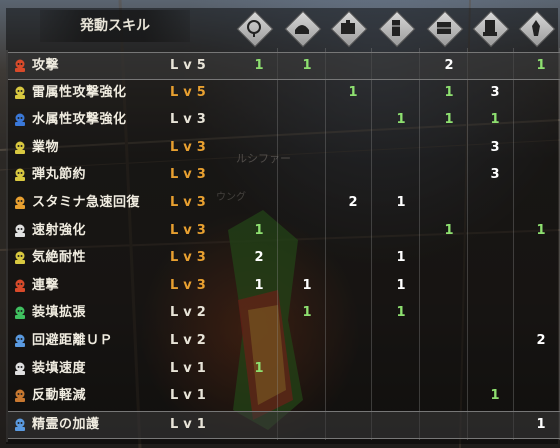 This screenshot has height=448, width=560. What do you see at coordinates (59, 396) in the screenshot?
I see `skill-name: 反動軽減` at bounding box center [59, 396].